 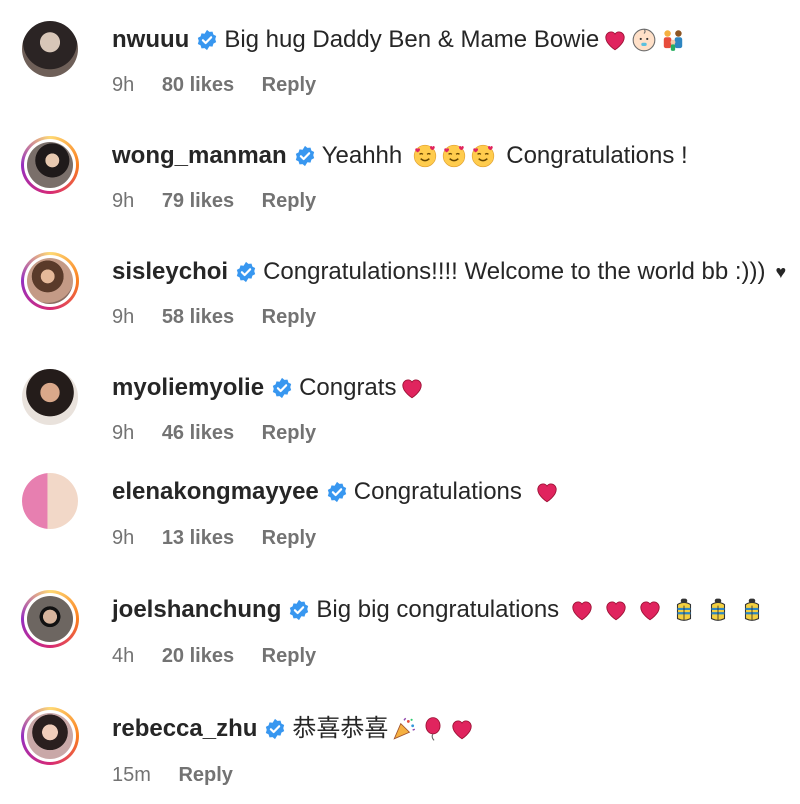 What do you see at coordinates (340, 728) in the screenshot?
I see `comment-text: 恭喜恭喜` at bounding box center [340, 728].